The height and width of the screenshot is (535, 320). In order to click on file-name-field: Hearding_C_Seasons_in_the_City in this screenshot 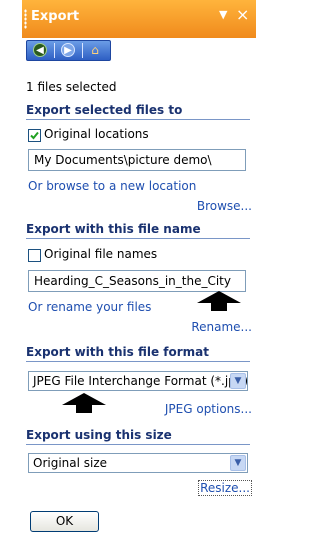, I will do `click(137, 281)`.